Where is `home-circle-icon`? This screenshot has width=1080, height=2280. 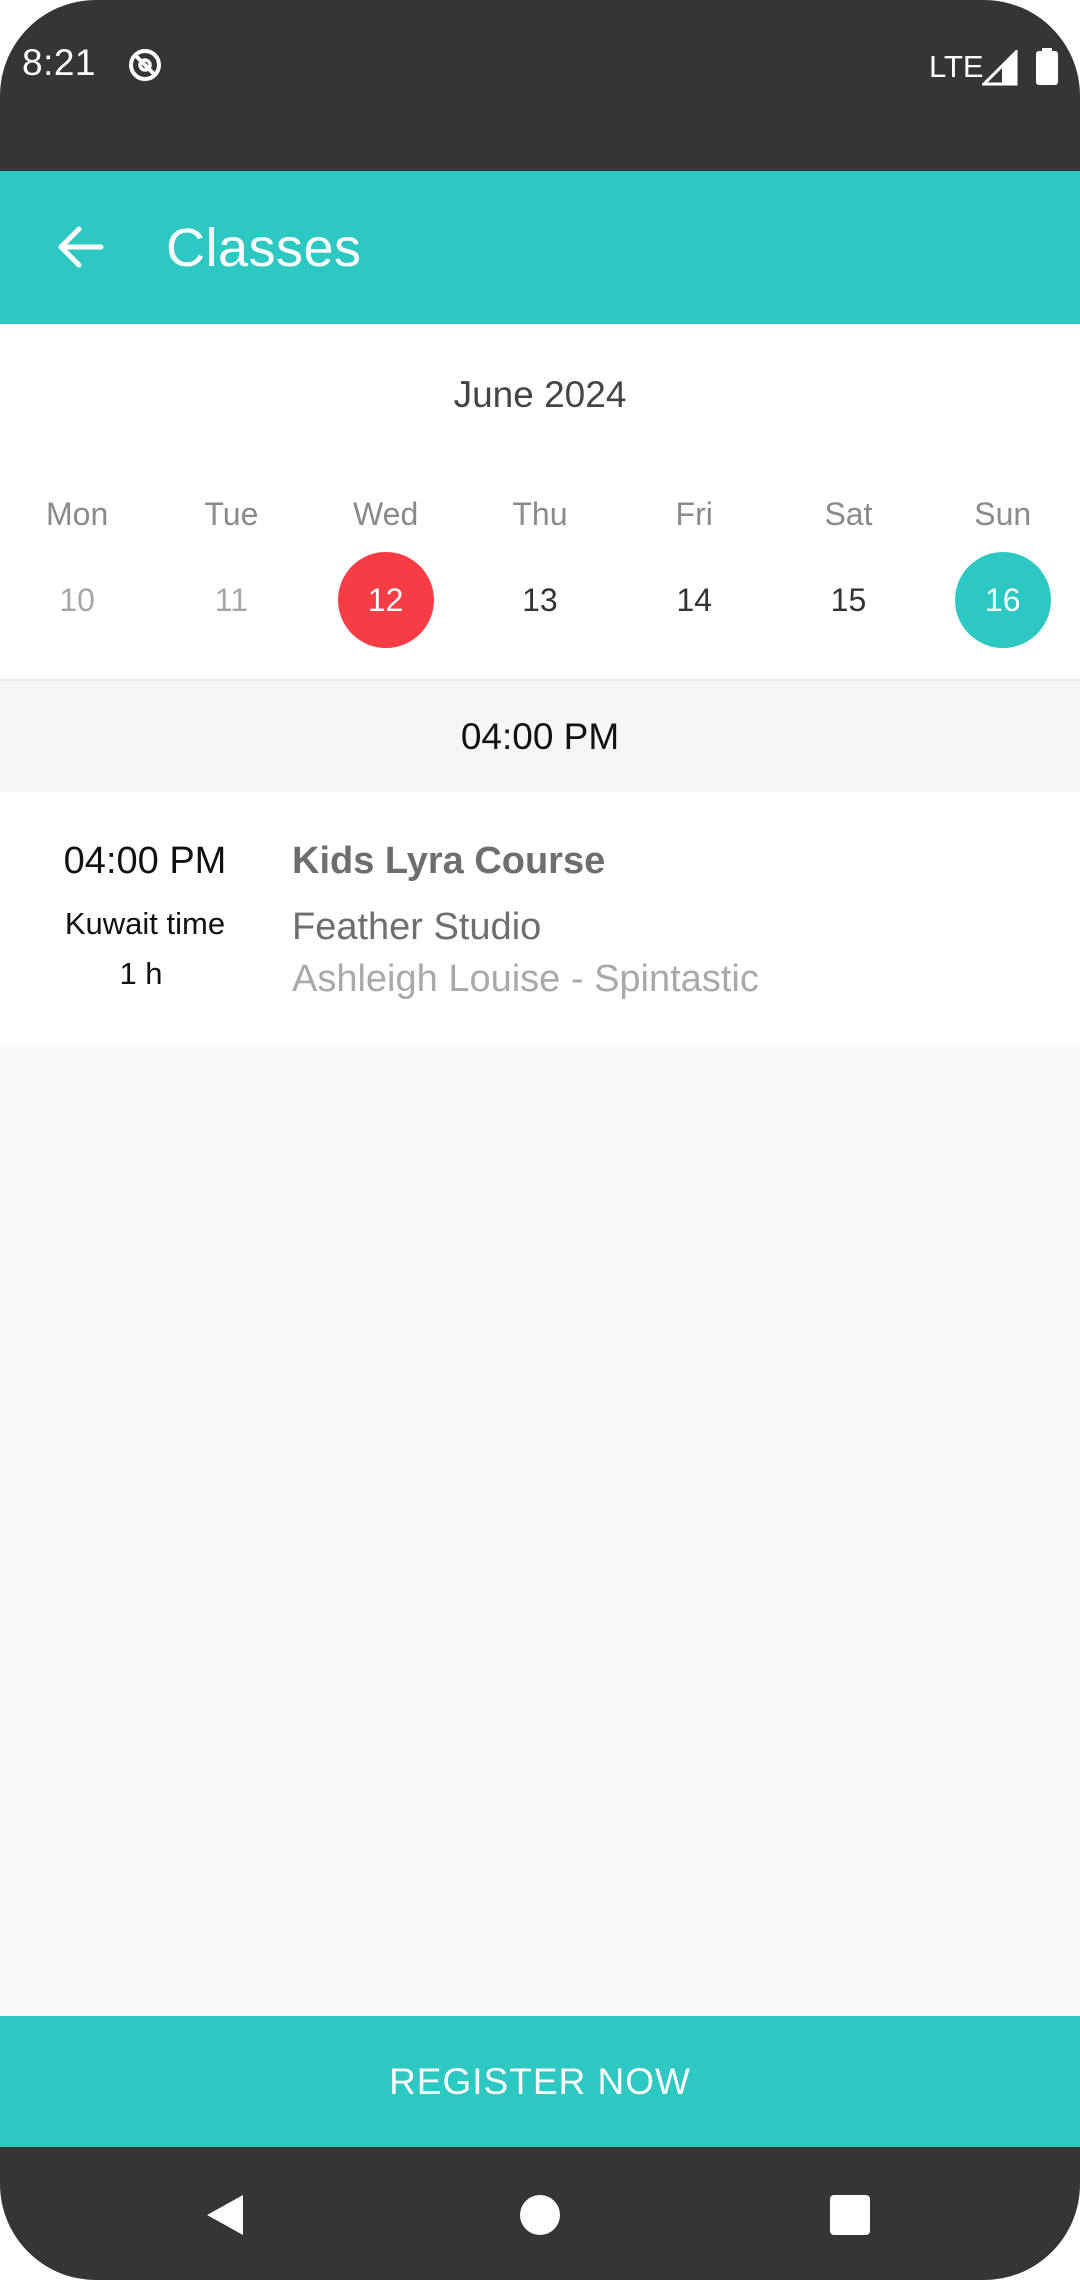
home-circle-icon is located at coordinates (540, 2215).